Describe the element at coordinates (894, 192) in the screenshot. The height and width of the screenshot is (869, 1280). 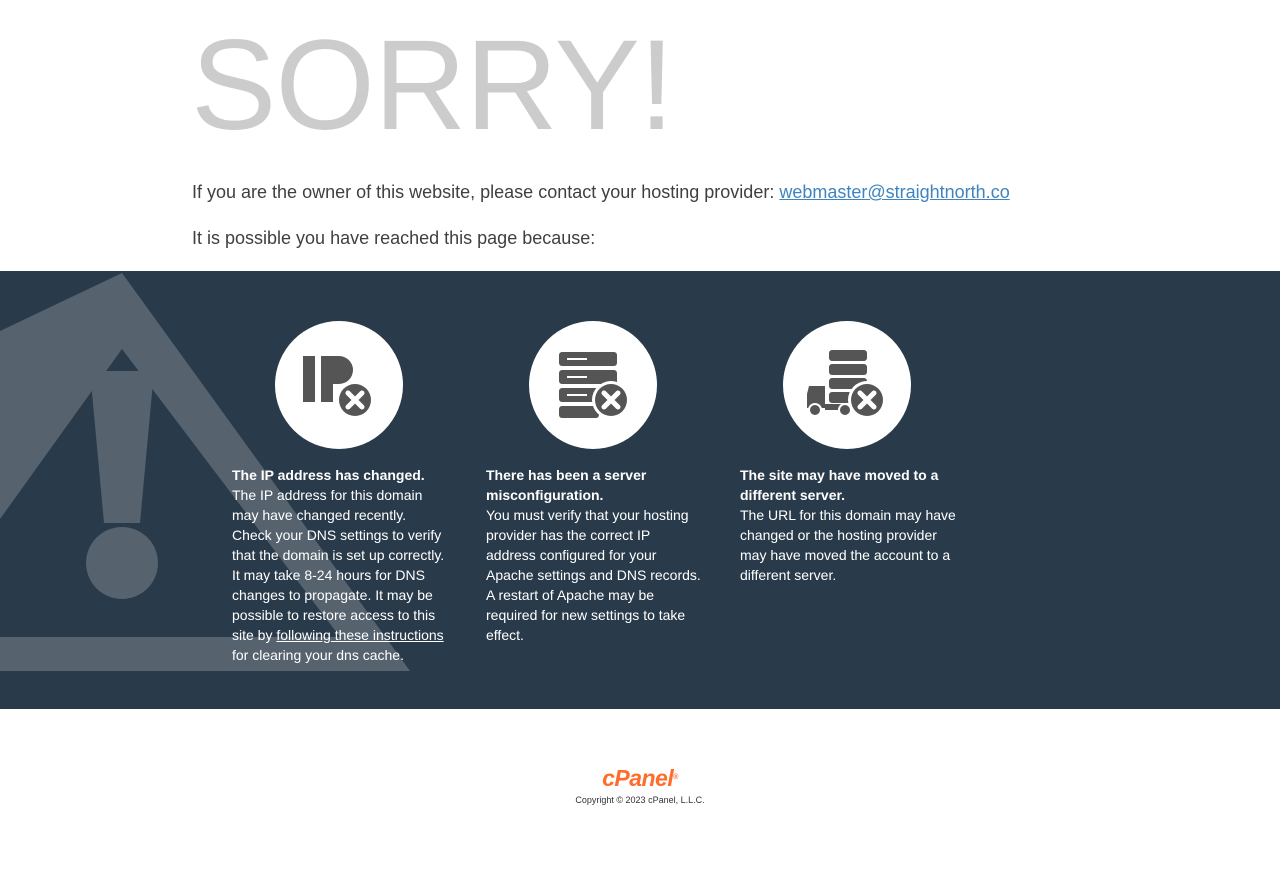
I see `webmaster-email-link: webmaster@straightnorth.co` at that location.